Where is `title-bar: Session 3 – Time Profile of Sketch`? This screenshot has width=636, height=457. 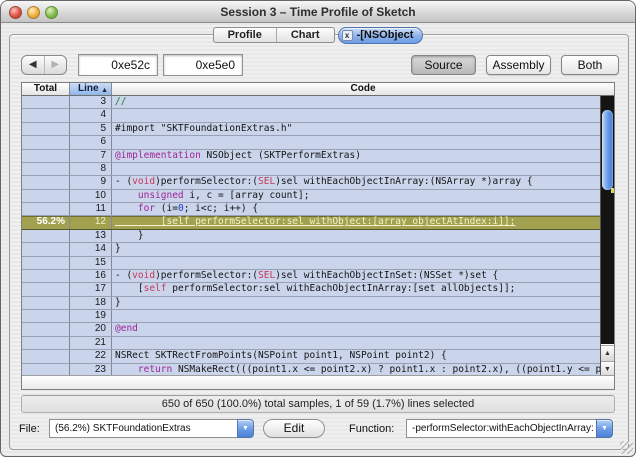
title-bar: Session 3 – Time Profile of Sketch is located at coordinates (318, 12).